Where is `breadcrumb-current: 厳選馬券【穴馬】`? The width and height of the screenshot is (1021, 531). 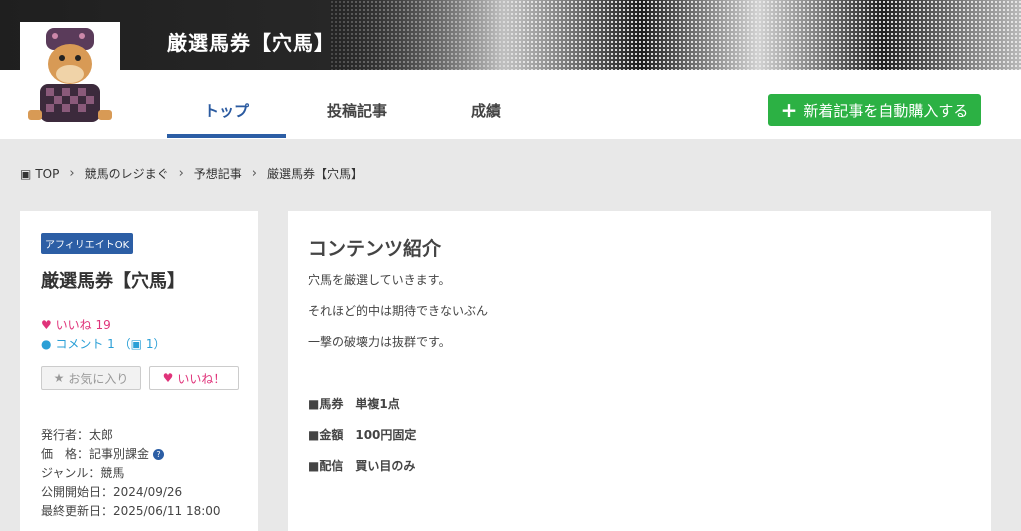
breadcrumb-current: 厳選馬券【穴馬】 is located at coordinates (315, 174).